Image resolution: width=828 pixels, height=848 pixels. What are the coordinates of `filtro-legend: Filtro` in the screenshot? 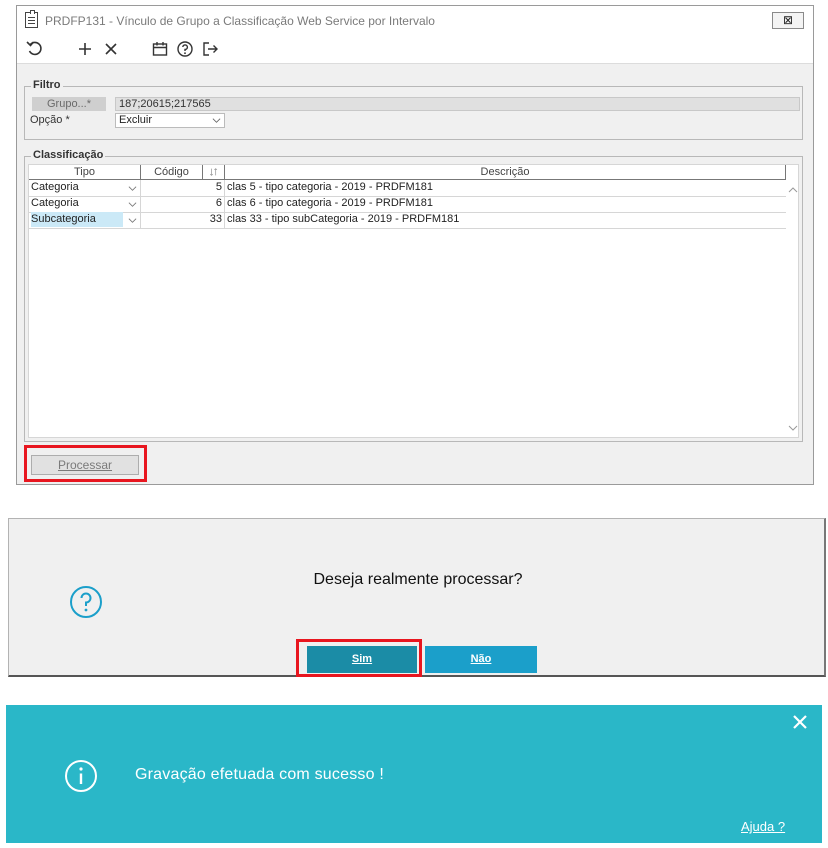 It's located at (47, 85).